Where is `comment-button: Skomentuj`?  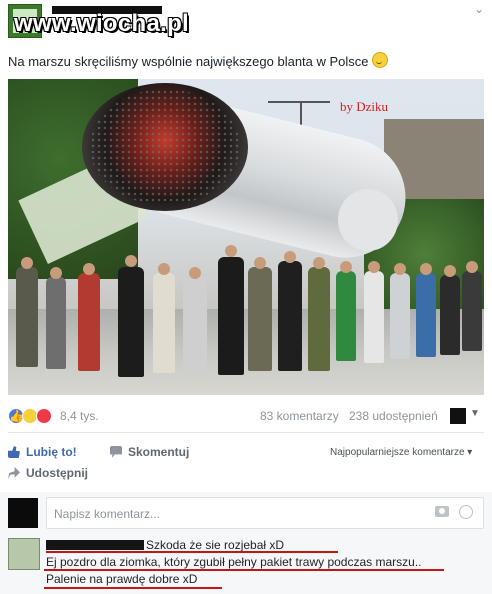
comment-button: Skomentuj is located at coordinates (149, 452).